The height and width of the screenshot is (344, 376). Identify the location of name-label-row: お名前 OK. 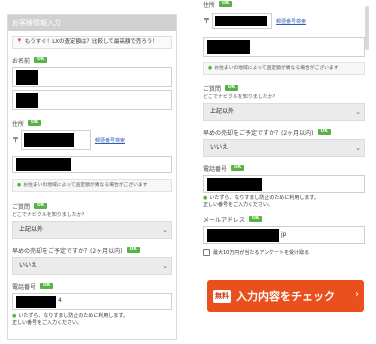
(92, 60).